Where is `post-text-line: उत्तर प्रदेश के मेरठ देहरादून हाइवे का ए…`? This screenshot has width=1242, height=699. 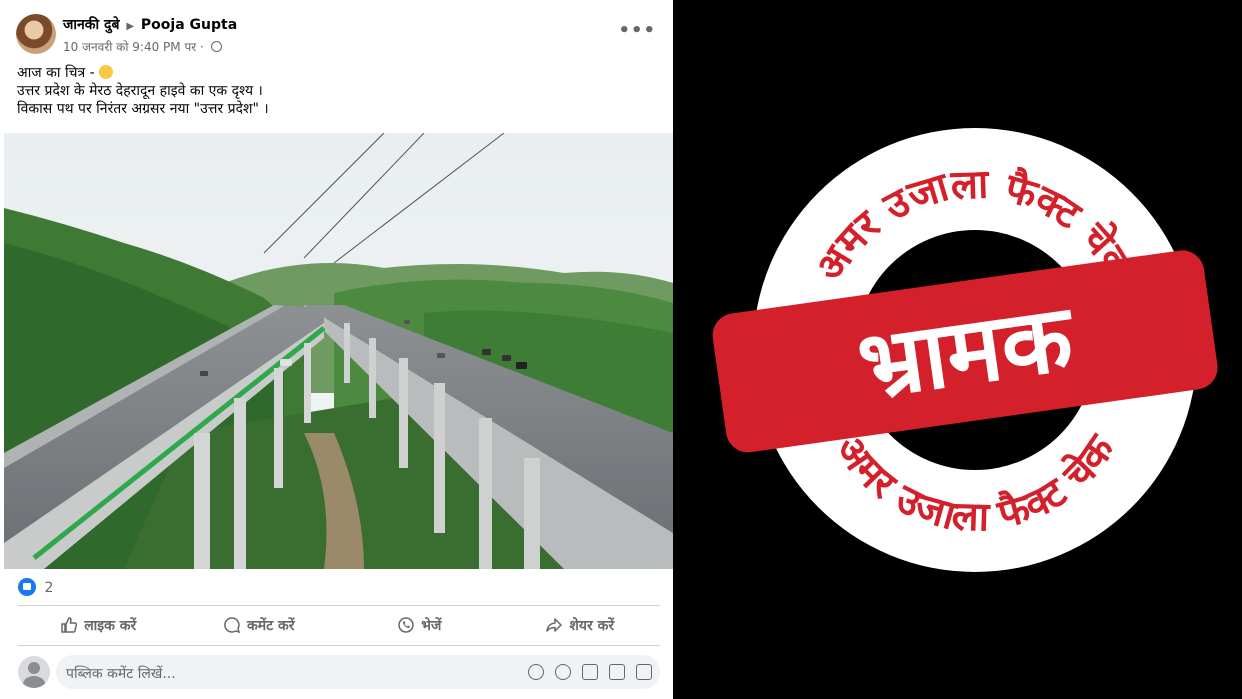 post-text-line: उत्तर प्रदेश के मेरठ देहरादून हाइवे का ए… is located at coordinates (140, 91).